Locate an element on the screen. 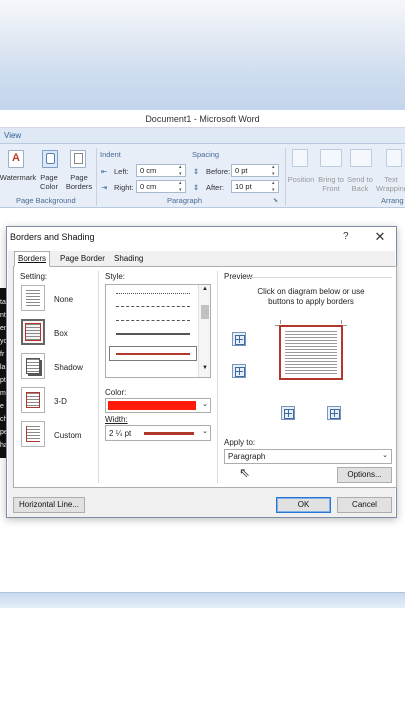 The height and width of the screenshot is (720, 405). ribbon-separator is located at coordinates (96, 177).